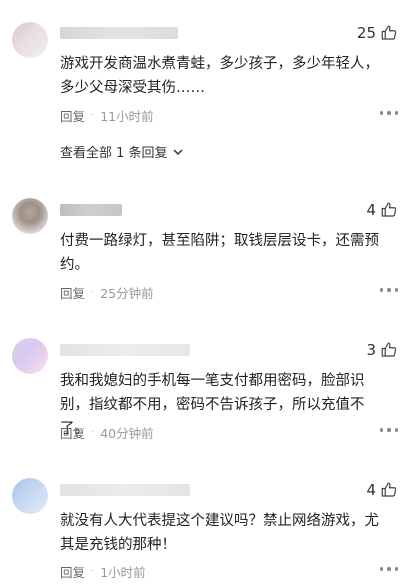 Image resolution: width=414 pixels, height=587 pixels. What do you see at coordinates (219, 533) in the screenshot?
I see `comment-text: 就没有人大代表提这个建议吗？禁止网络游戏，尤其是充钱的那种！` at bounding box center [219, 533].